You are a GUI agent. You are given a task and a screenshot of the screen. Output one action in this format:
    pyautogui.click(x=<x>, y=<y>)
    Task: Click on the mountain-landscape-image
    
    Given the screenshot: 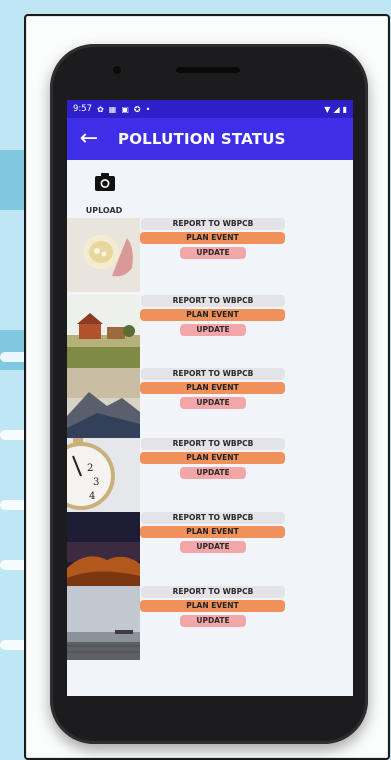 What is the action you would take?
    pyautogui.click(x=103, y=405)
    